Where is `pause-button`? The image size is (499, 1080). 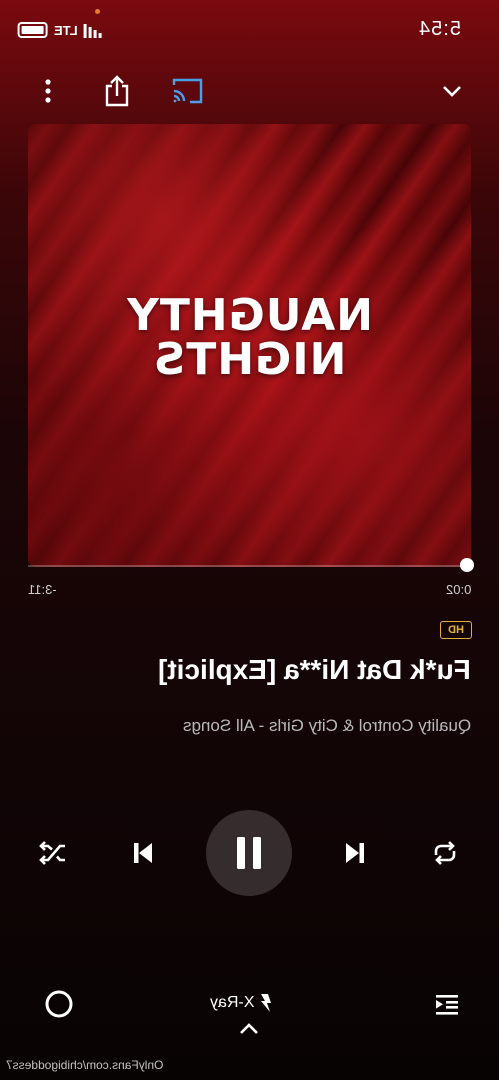 pause-button is located at coordinates (249, 853).